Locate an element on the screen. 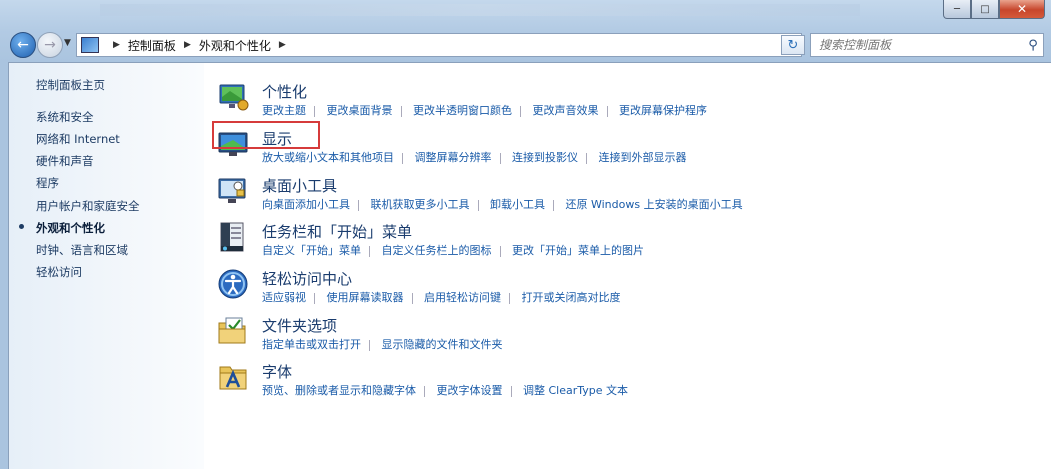 Image resolution: width=1051 pixels, height=469 pixels. category-links: 指定单击或双击打开 显示隐藏的文件和文件夹 is located at coordinates (382, 344).